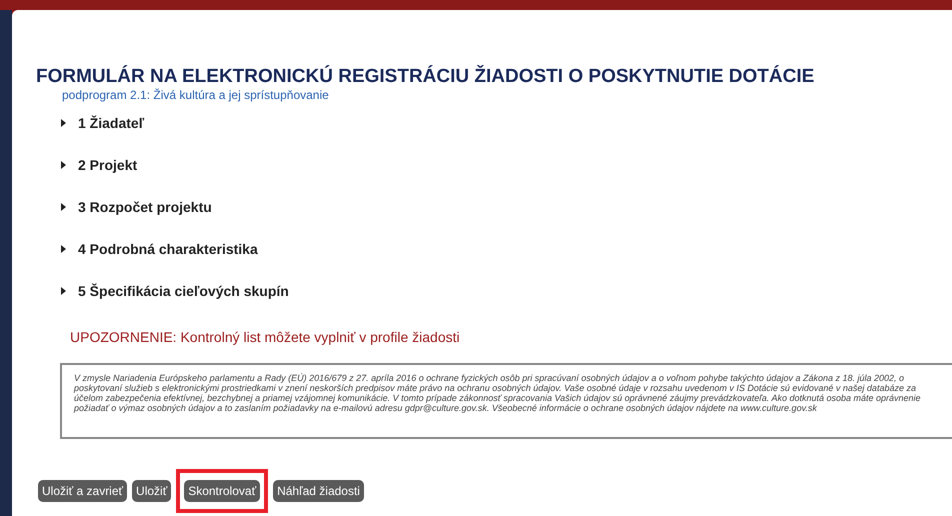  Describe the element at coordinates (506, 123) in the screenshot. I see `section-toggle: 1 Žiadateľ` at that location.